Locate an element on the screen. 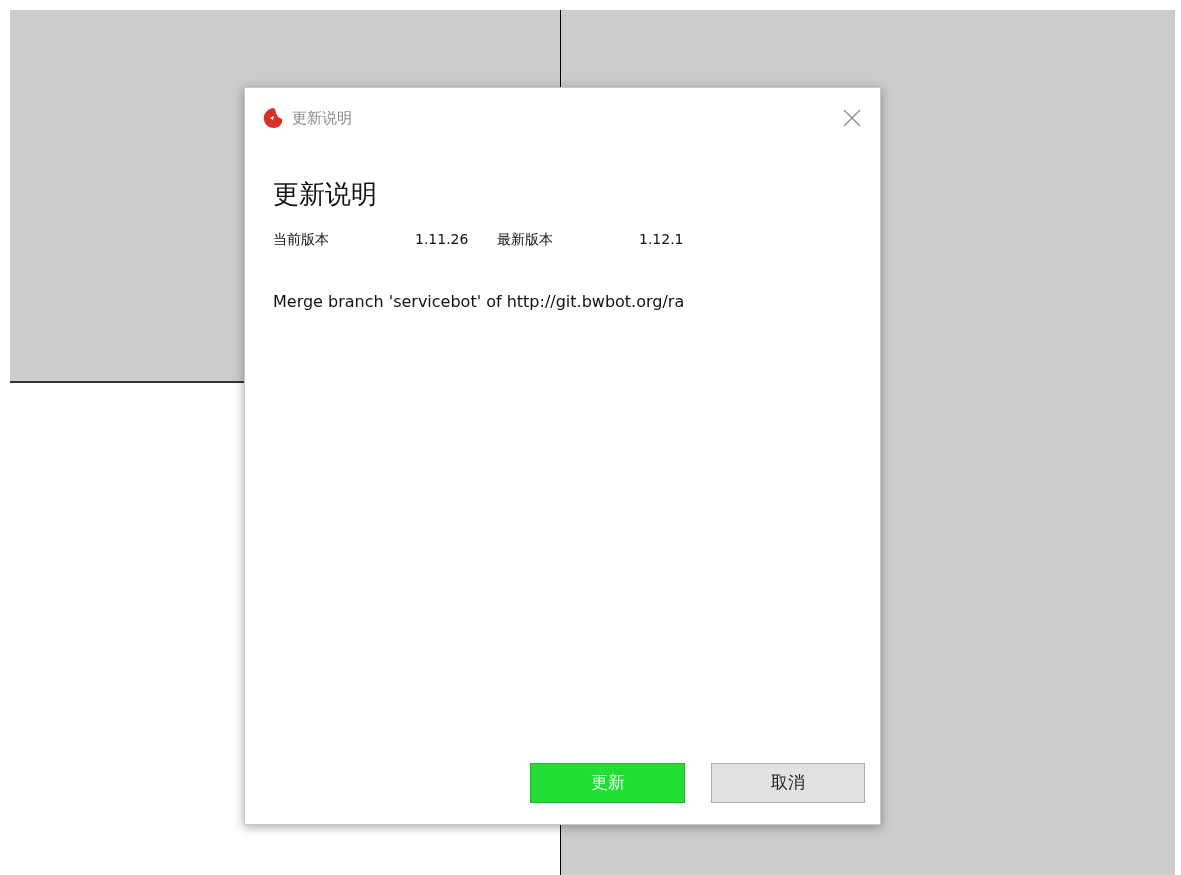 The width and height of the screenshot is (1181, 875). window-title: 更新说明 is located at coordinates (322, 118).